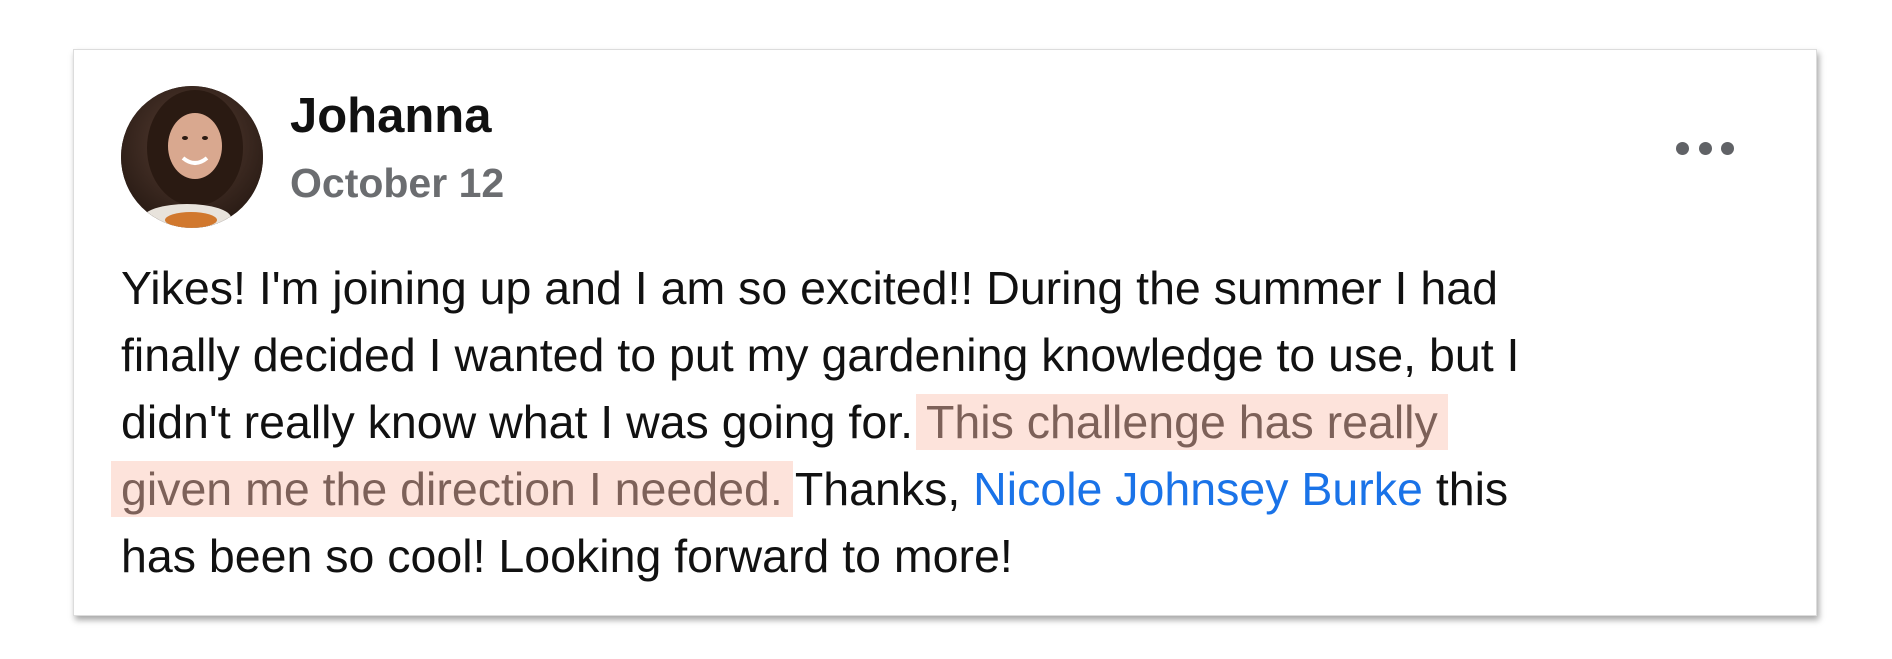 This screenshot has height=659, width=1892. I want to click on comment-text-segment: this, so click(1465, 489).